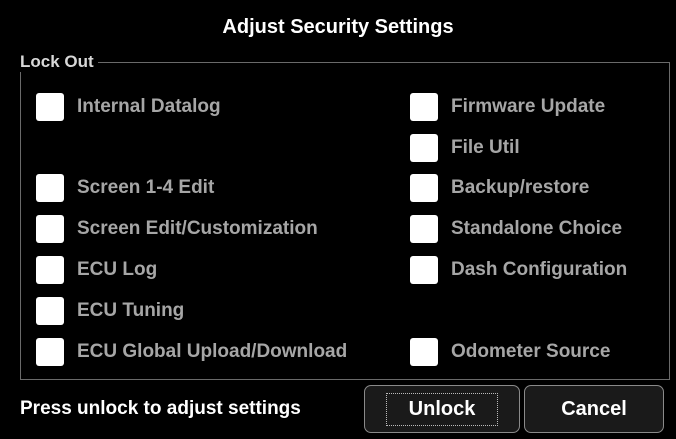 This screenshot has height=439, width=676. I want to click on option-label: Screen 1-4 Edit, so click(146, 187).